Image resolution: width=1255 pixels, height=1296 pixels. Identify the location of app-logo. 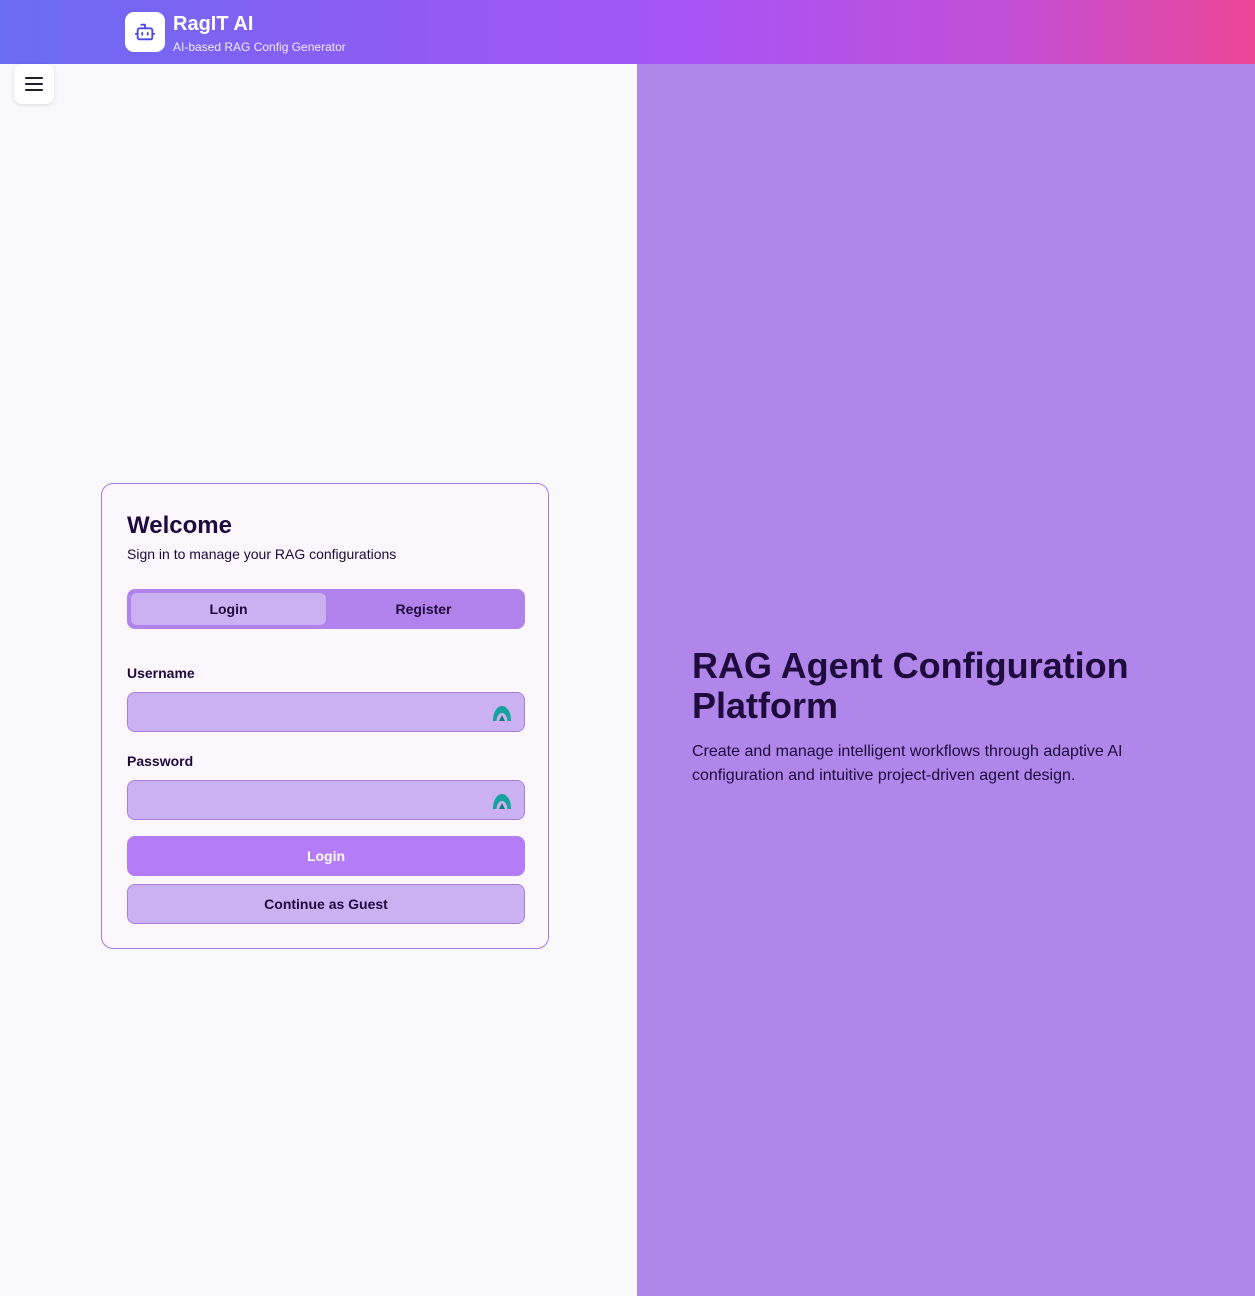
(145, 32).